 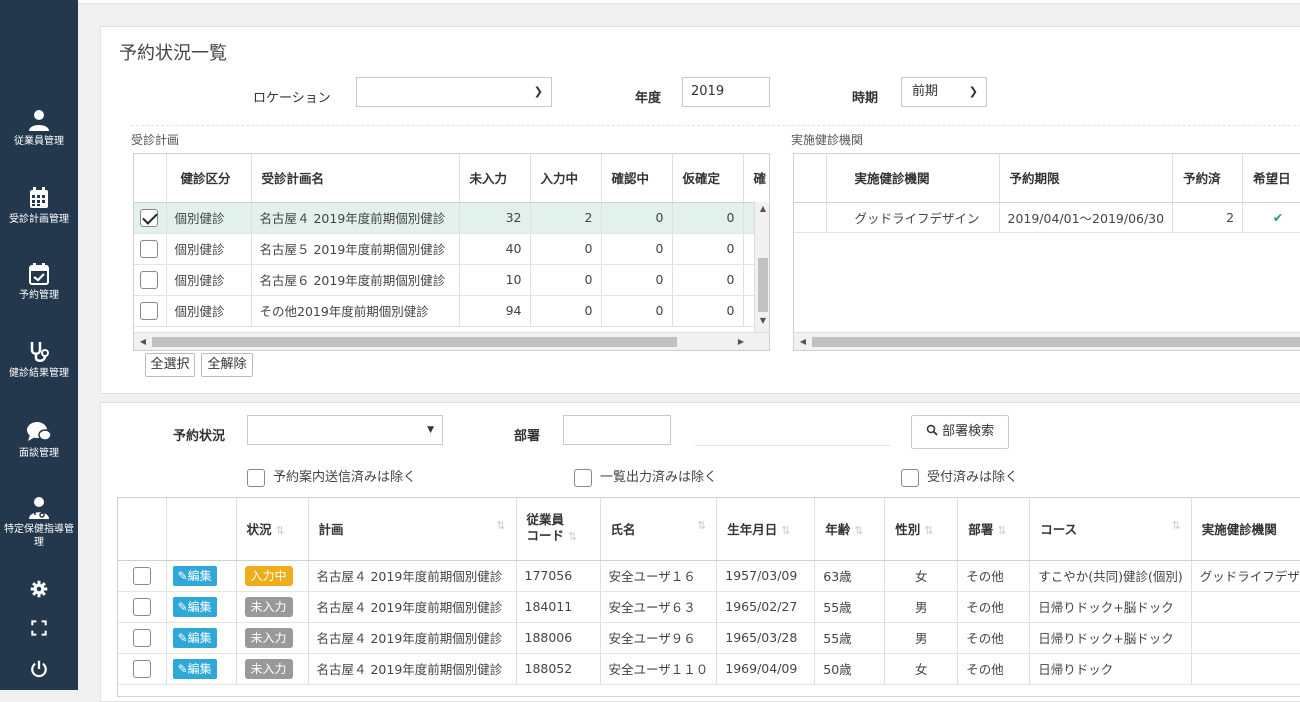 I want to click on chat-icon, so click(x=39, y=431).